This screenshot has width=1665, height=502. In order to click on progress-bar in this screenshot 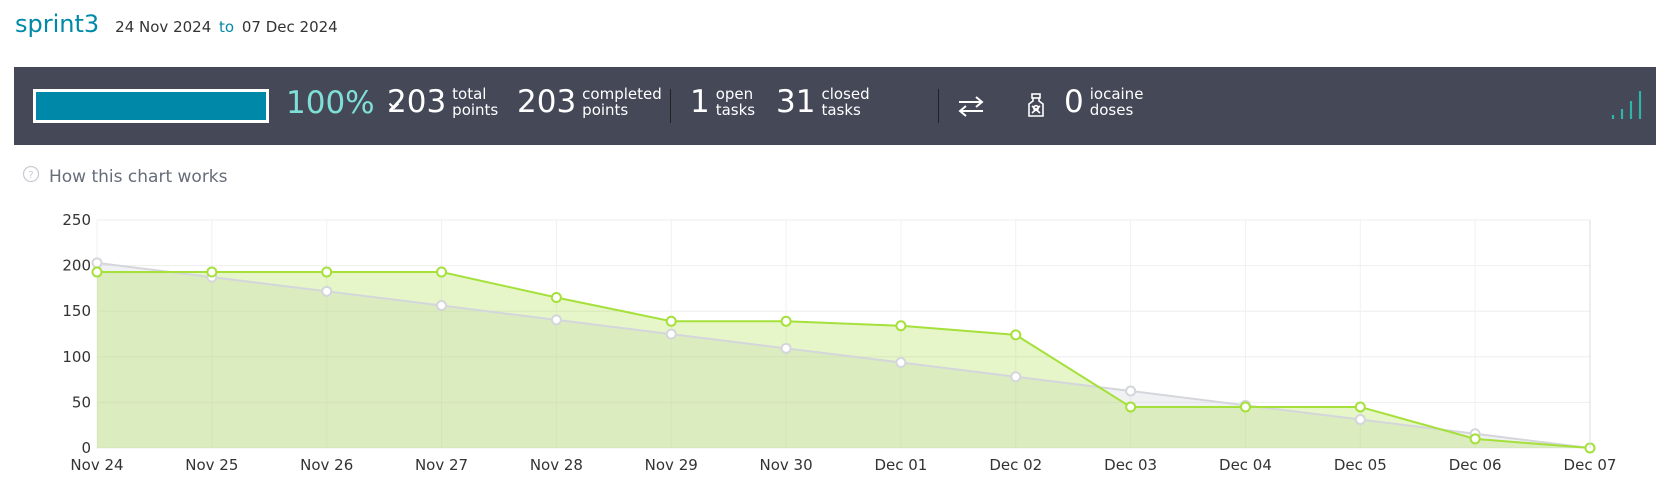, I will do `click(151, 106)`.